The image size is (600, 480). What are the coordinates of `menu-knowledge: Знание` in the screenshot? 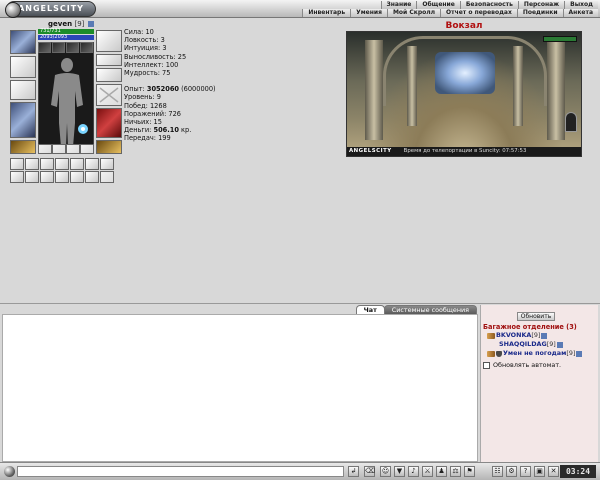 It's located at (398, 5).